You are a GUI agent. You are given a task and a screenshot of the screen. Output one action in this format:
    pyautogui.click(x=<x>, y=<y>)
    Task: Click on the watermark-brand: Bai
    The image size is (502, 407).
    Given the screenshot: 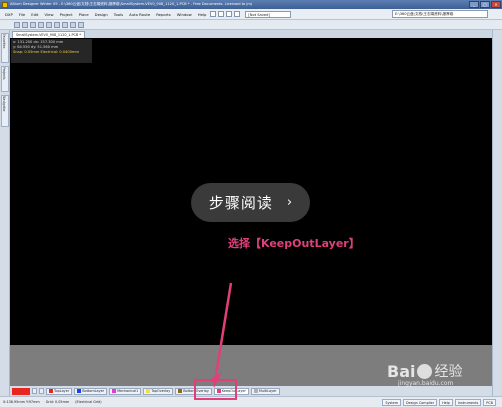 What is the action you would take?
    pyautogui.click(x=401, y=371)
    